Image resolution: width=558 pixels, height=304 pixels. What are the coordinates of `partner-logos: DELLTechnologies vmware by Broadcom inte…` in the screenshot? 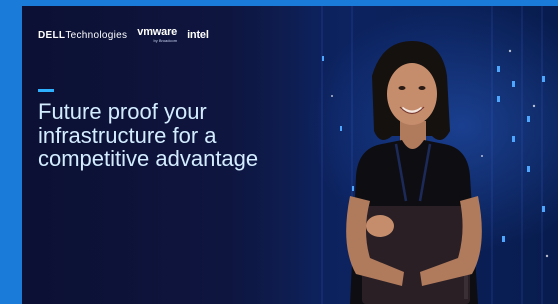 It's located at (123, 35).